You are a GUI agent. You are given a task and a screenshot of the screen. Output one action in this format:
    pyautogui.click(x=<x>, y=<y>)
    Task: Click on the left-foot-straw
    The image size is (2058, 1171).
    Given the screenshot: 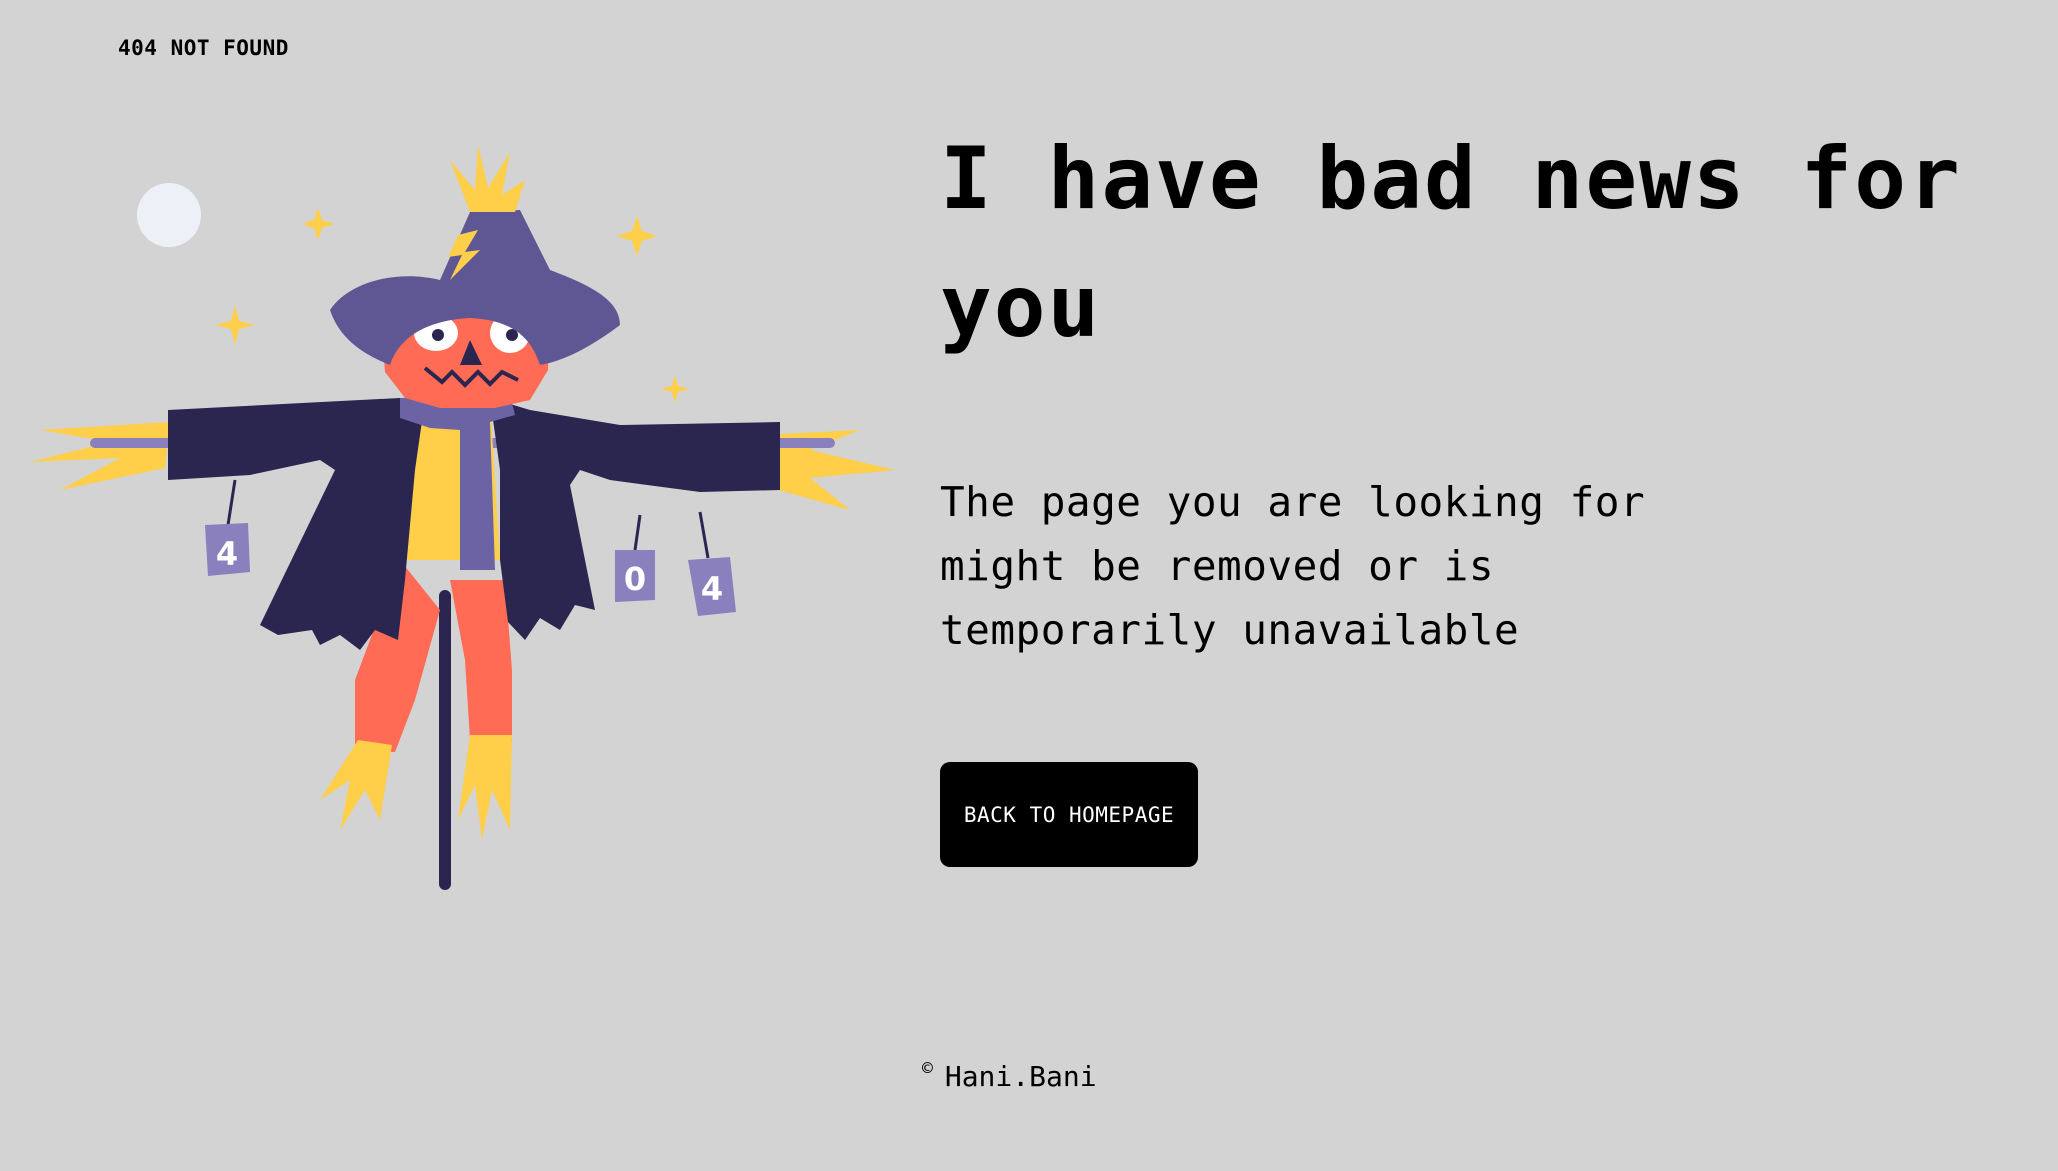 What is the action you would take?
    pyautogui.click(x=356, y=785)
    